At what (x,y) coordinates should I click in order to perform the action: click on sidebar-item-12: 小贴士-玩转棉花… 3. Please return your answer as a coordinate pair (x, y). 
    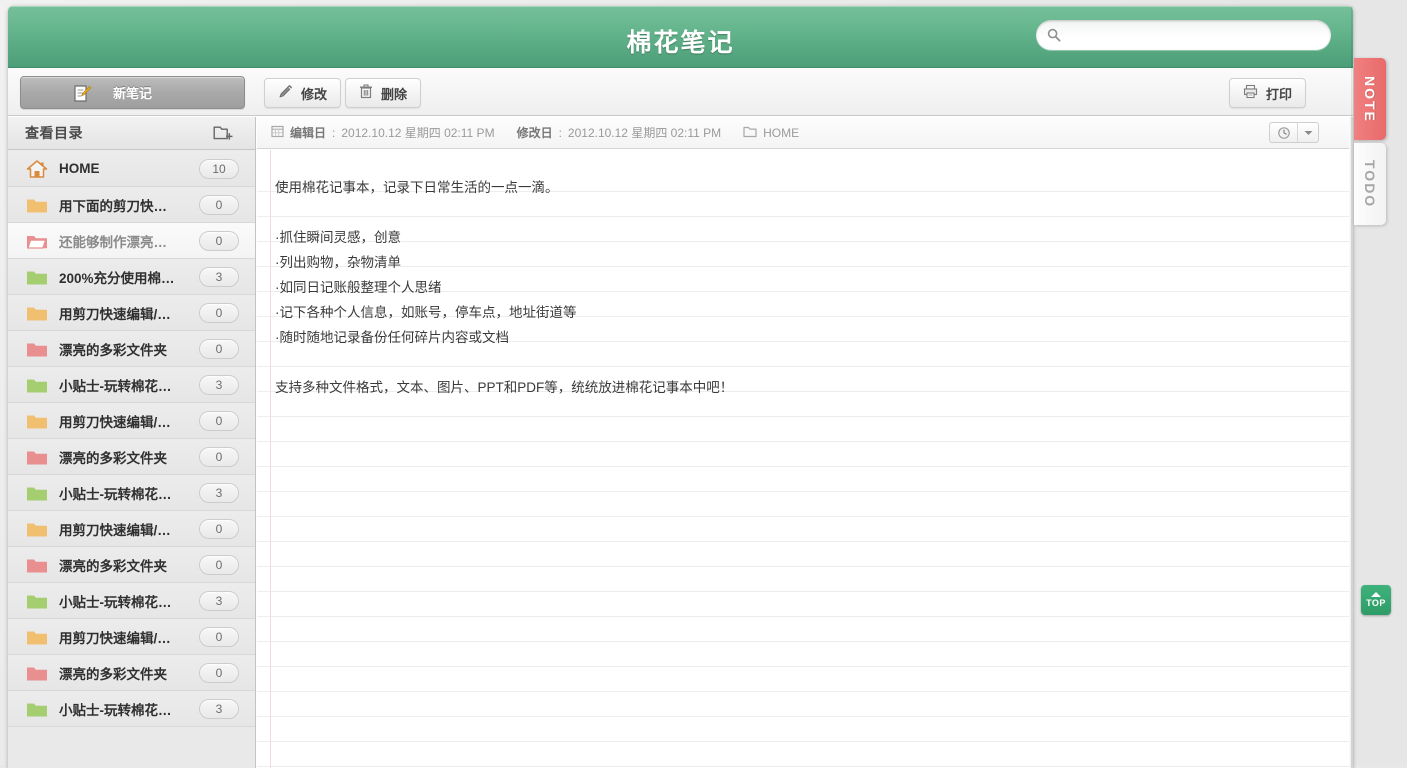
    Looking at the image, I should click on (131, 601).